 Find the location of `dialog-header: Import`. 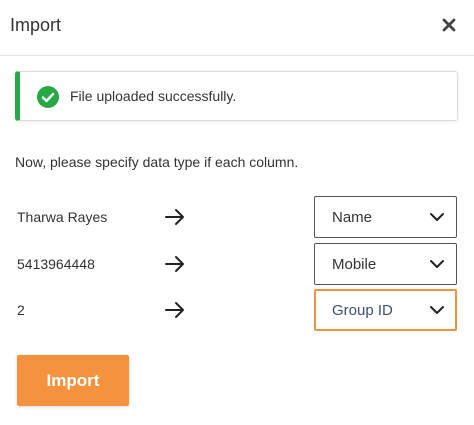

dialog-header: Import is located at coordinates (237, 28).